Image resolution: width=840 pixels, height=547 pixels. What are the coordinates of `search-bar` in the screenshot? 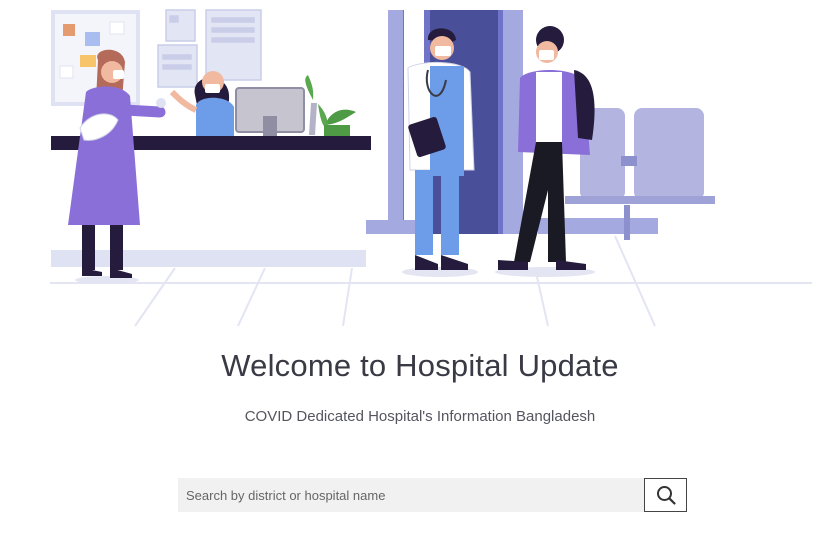 It's located at (432, 495).